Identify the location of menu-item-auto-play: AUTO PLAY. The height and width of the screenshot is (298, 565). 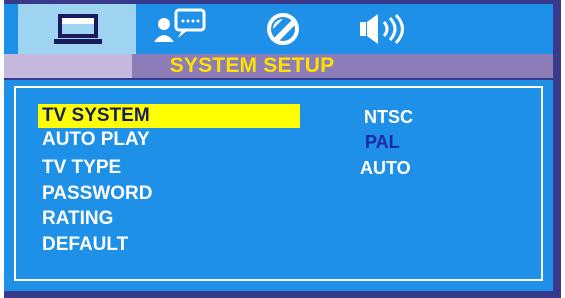
(169, 140).